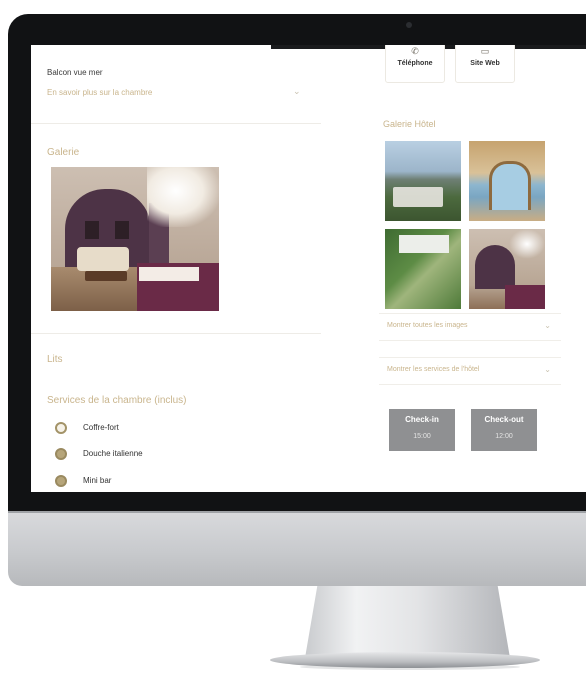  What do you see at coordinates (155, 456) in the screenshot?
I see `service-item: Douche italienne` at bounding box center [155, 456].